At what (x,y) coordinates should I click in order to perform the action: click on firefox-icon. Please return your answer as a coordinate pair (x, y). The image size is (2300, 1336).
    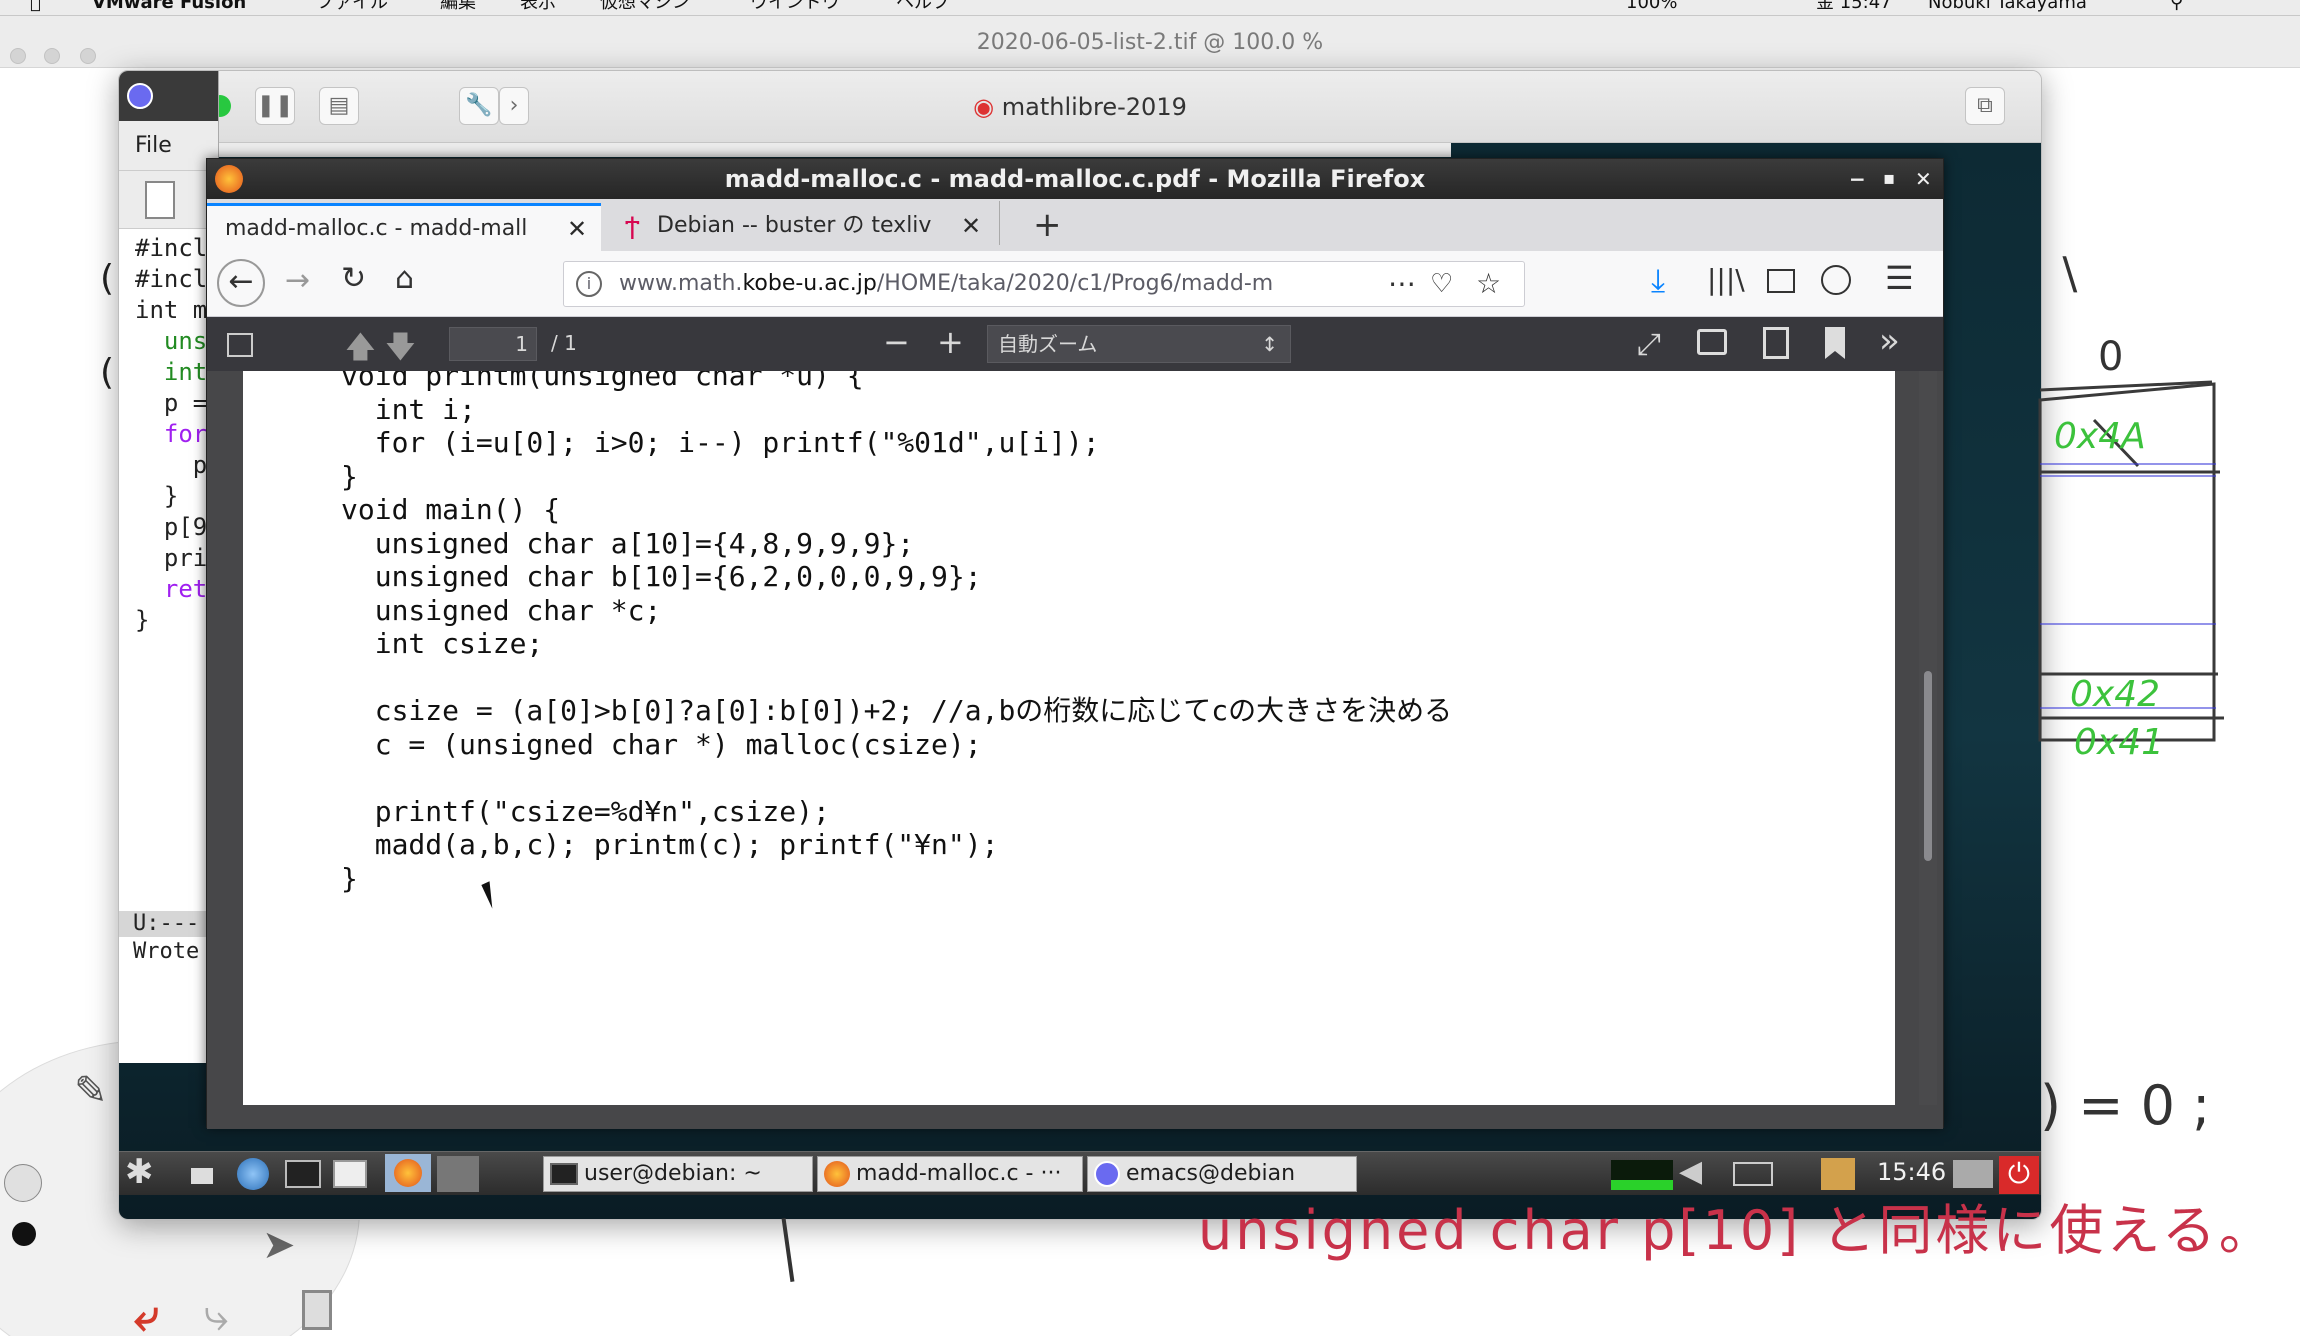
    Looking at the image, I should click on (837, 1174).